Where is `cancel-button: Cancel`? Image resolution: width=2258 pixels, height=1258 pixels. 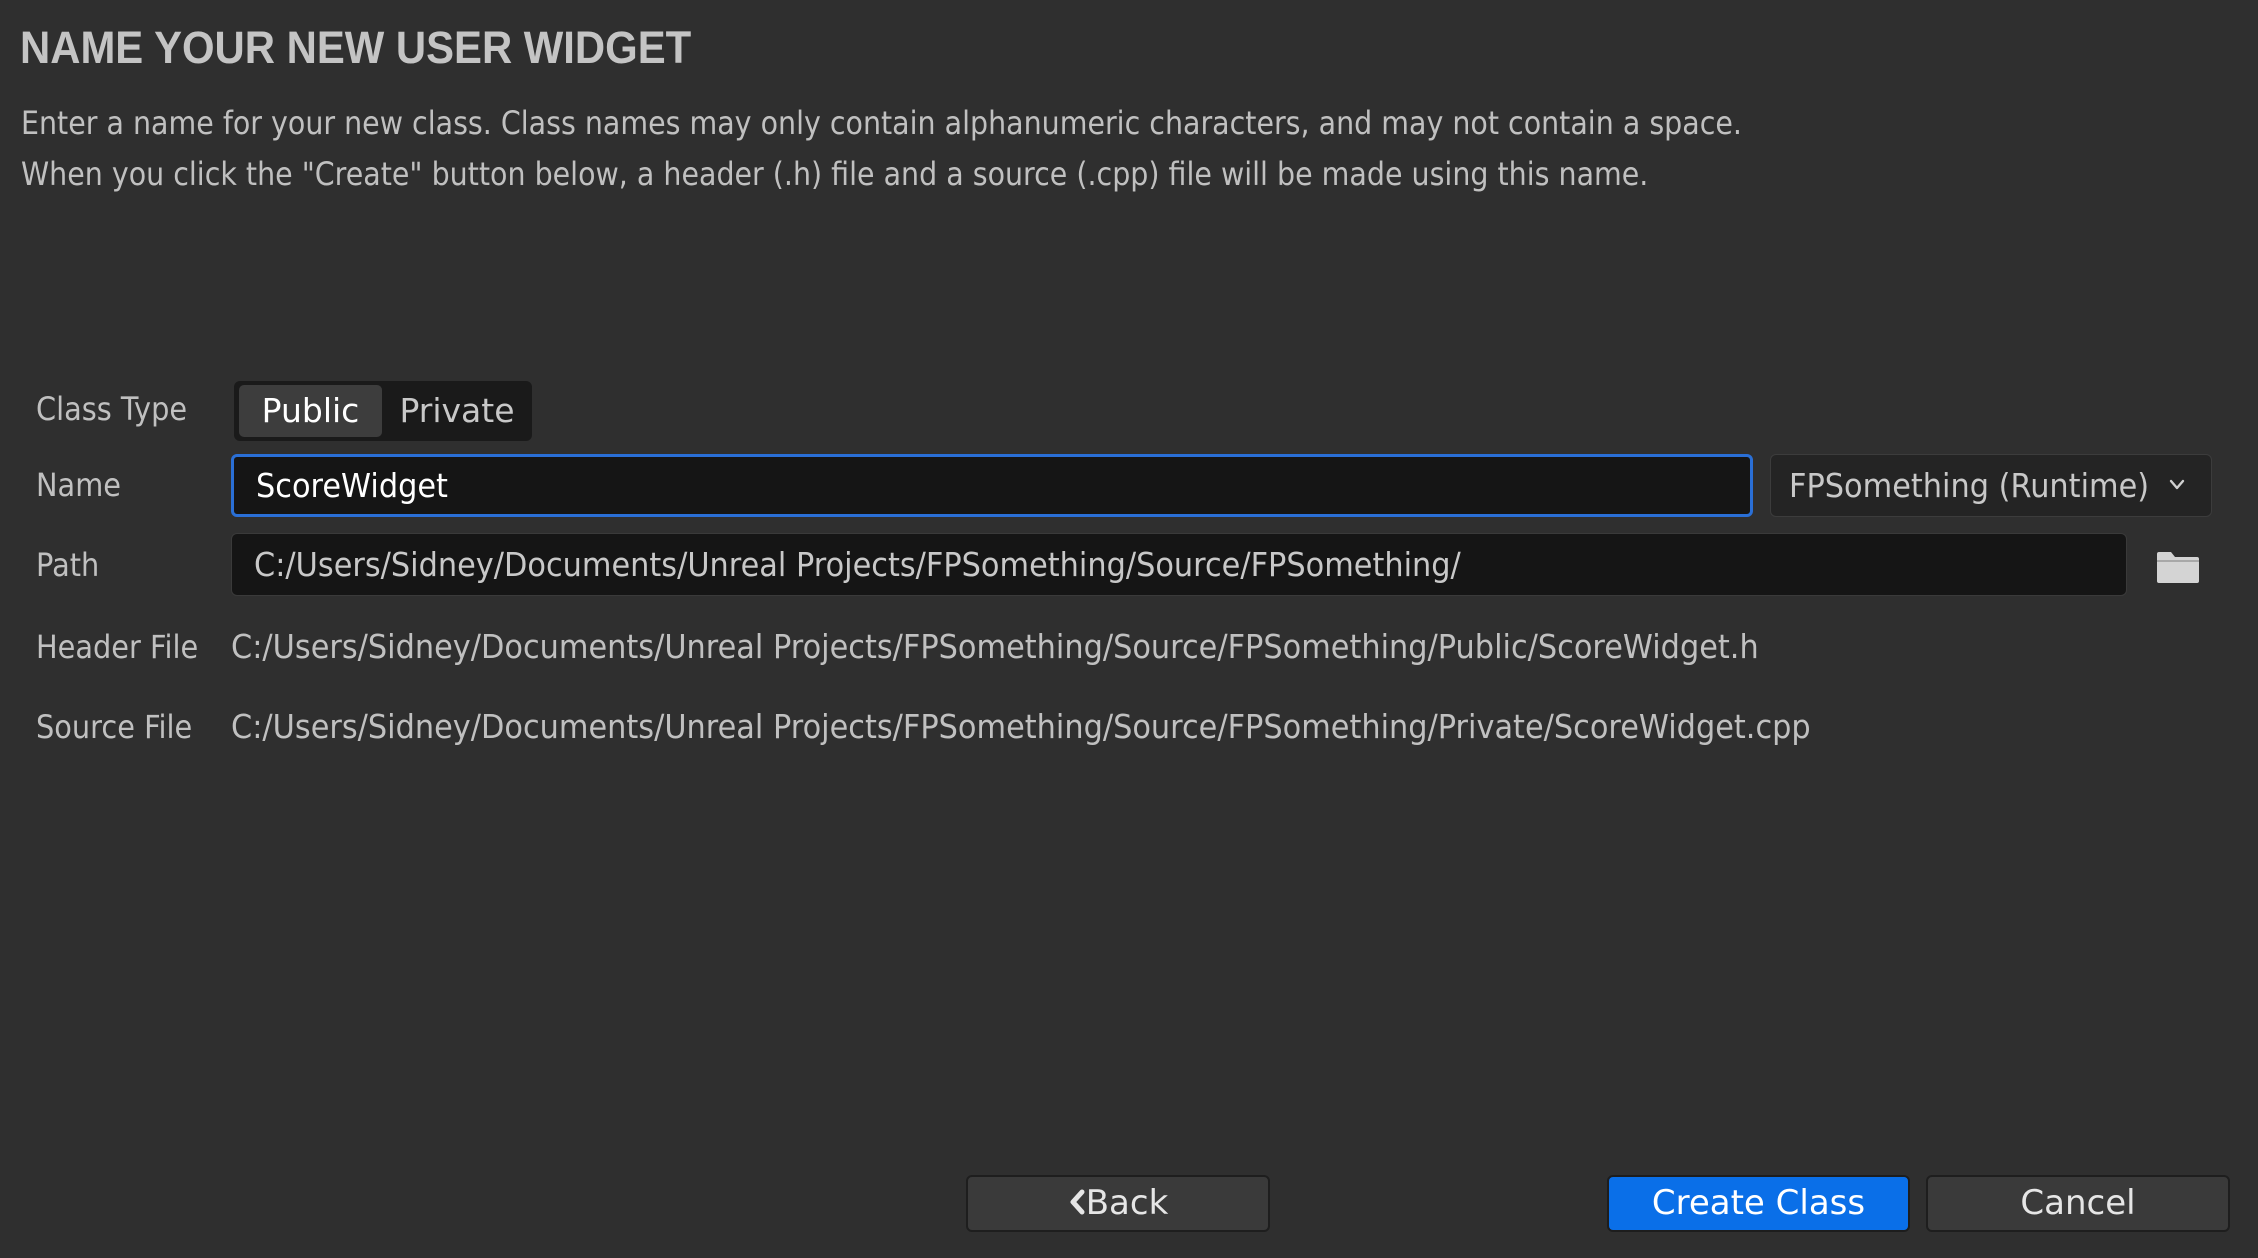
cancel-button: Cancel is located at coordinates (2078, 1203).